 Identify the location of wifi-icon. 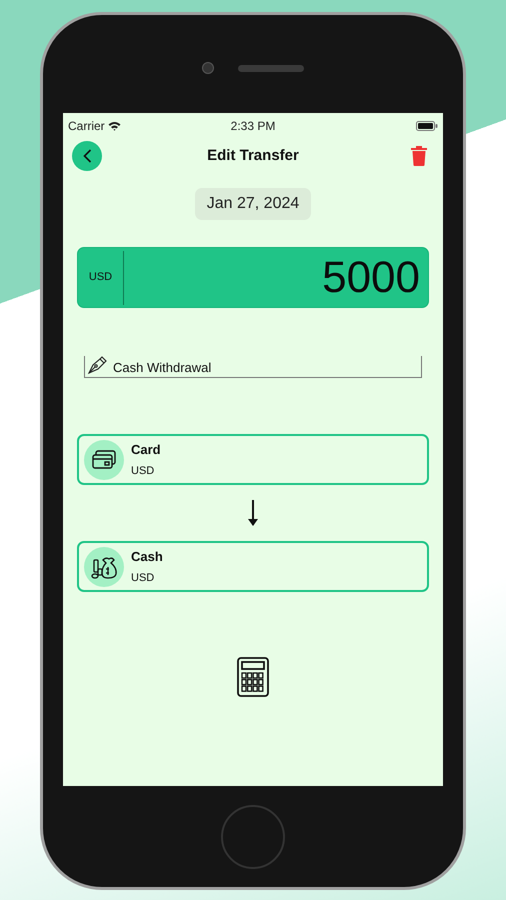
(114, 126).